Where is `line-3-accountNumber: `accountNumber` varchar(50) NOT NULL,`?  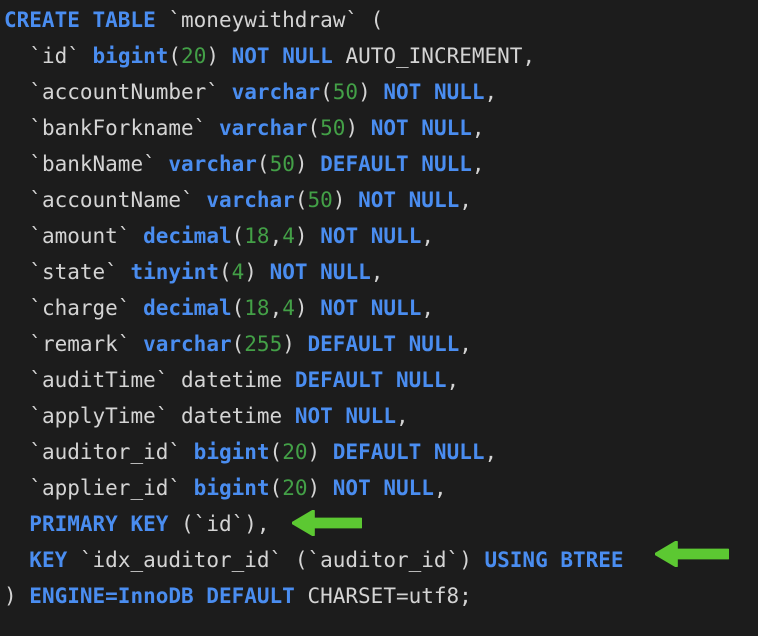 line-3-accountNumber: `accountNumber` varchar(50) NOT NULL, is located at coordinates (379, 92).